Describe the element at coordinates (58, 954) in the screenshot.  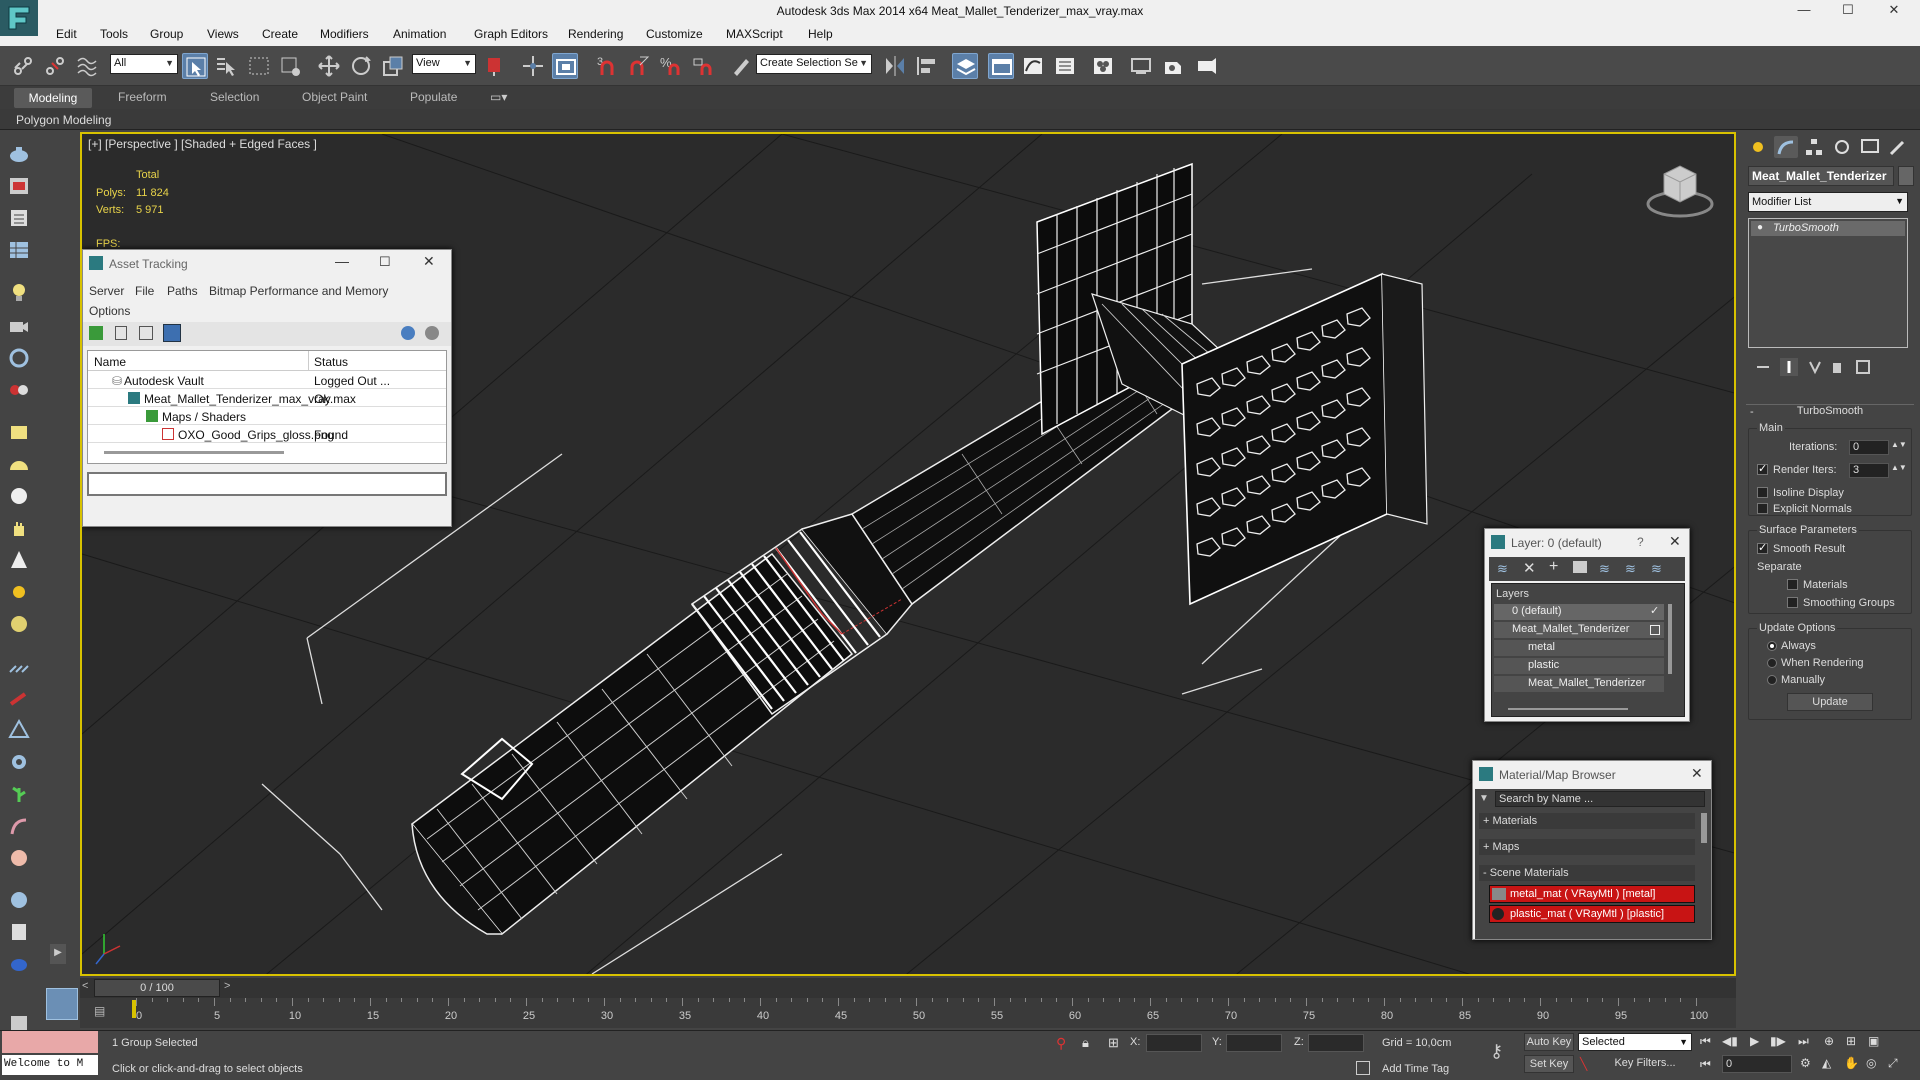
I see `play-arrow-icon: ▶` at that location.